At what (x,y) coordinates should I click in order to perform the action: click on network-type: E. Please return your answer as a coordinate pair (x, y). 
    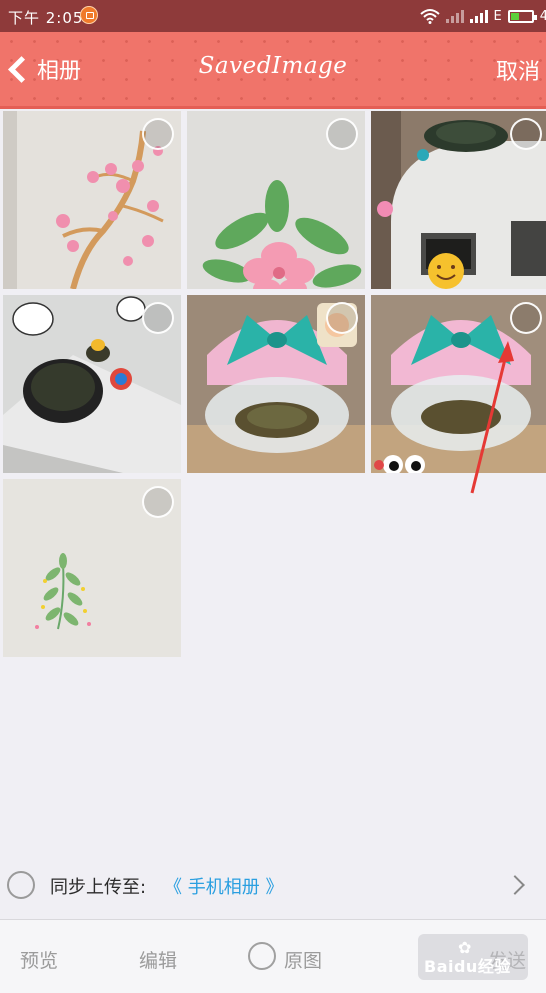
    Looking at the image, I should click on (497, 16).